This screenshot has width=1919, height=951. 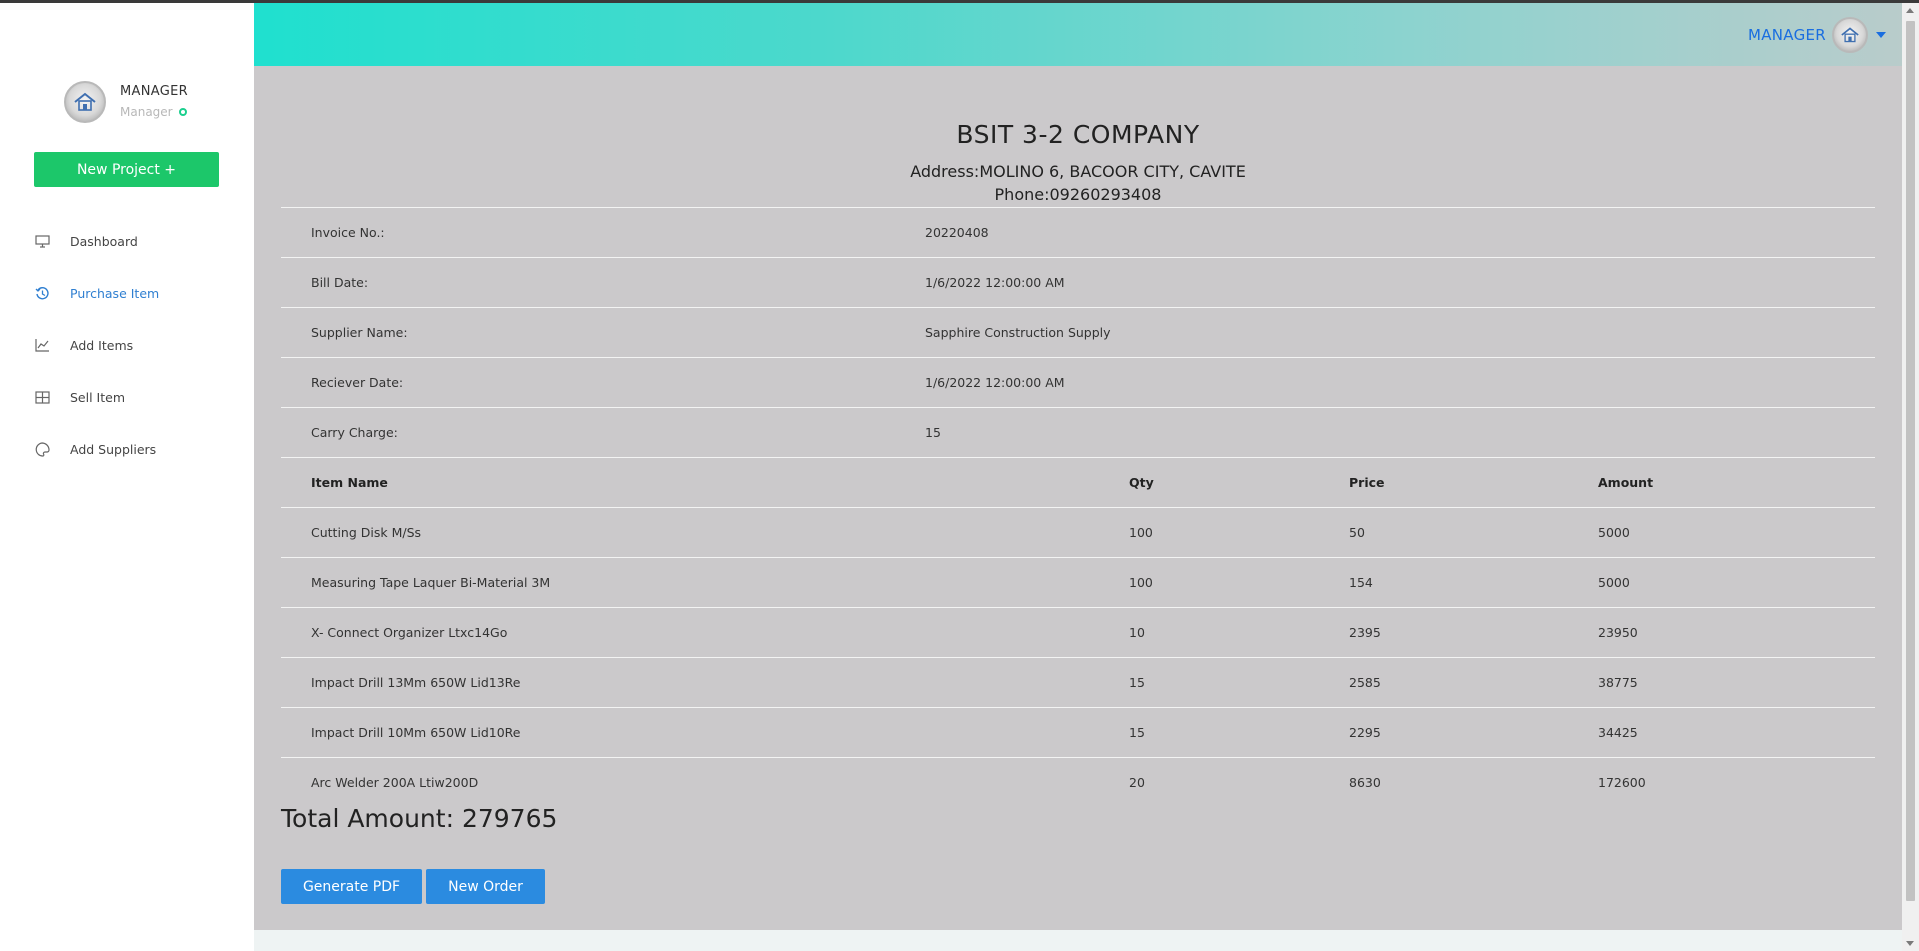 What do you see at coordinates (1078, 282) in the screenshot?
I see `invoice-field-row: Bill Date: 1/6/2022 12:00:00 AM` at bounding box center [1078, 282].